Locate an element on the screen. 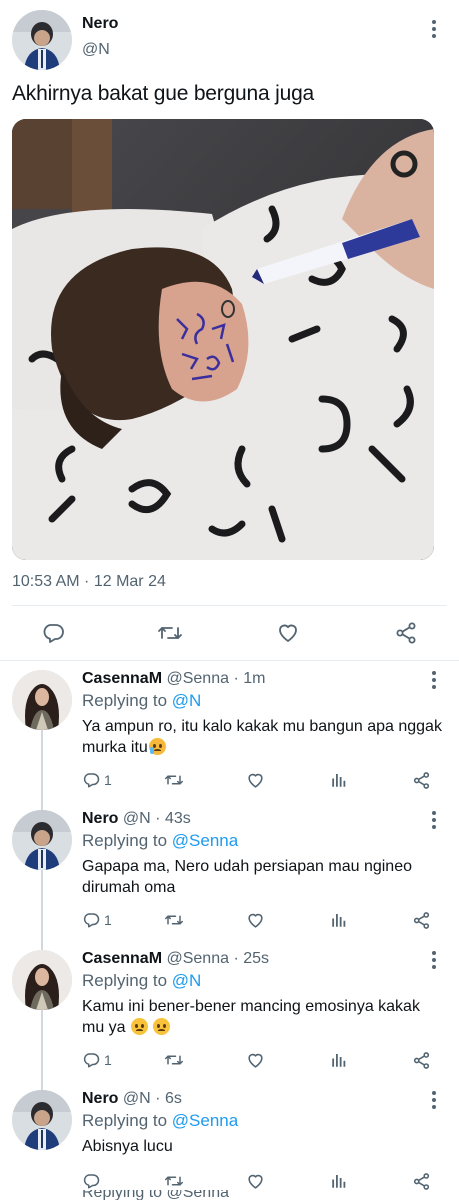 This screenshot has width=459, height=1200. divider is located at coordinates (229, 605).